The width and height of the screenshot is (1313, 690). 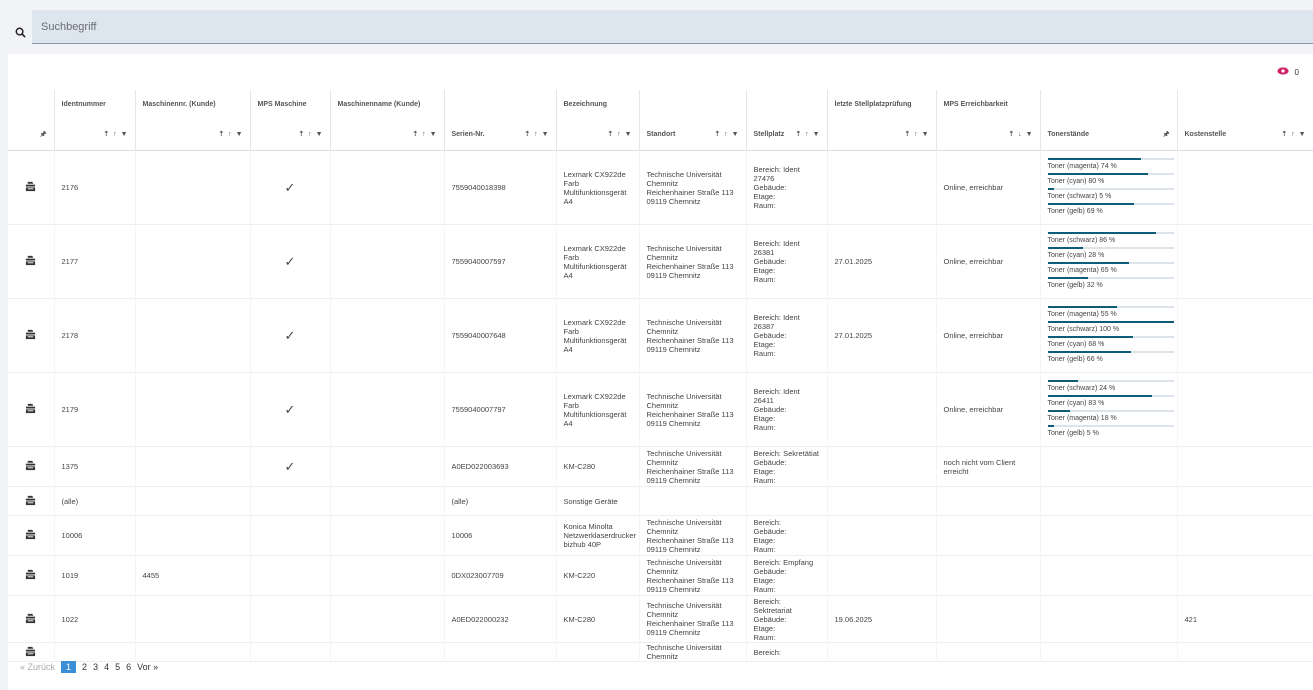 What do you see at coordinates (1079, 196) in the screenshot?
I see `toner-label: Toner (schwarz) 5 %` at bounding box center [1079, 196].